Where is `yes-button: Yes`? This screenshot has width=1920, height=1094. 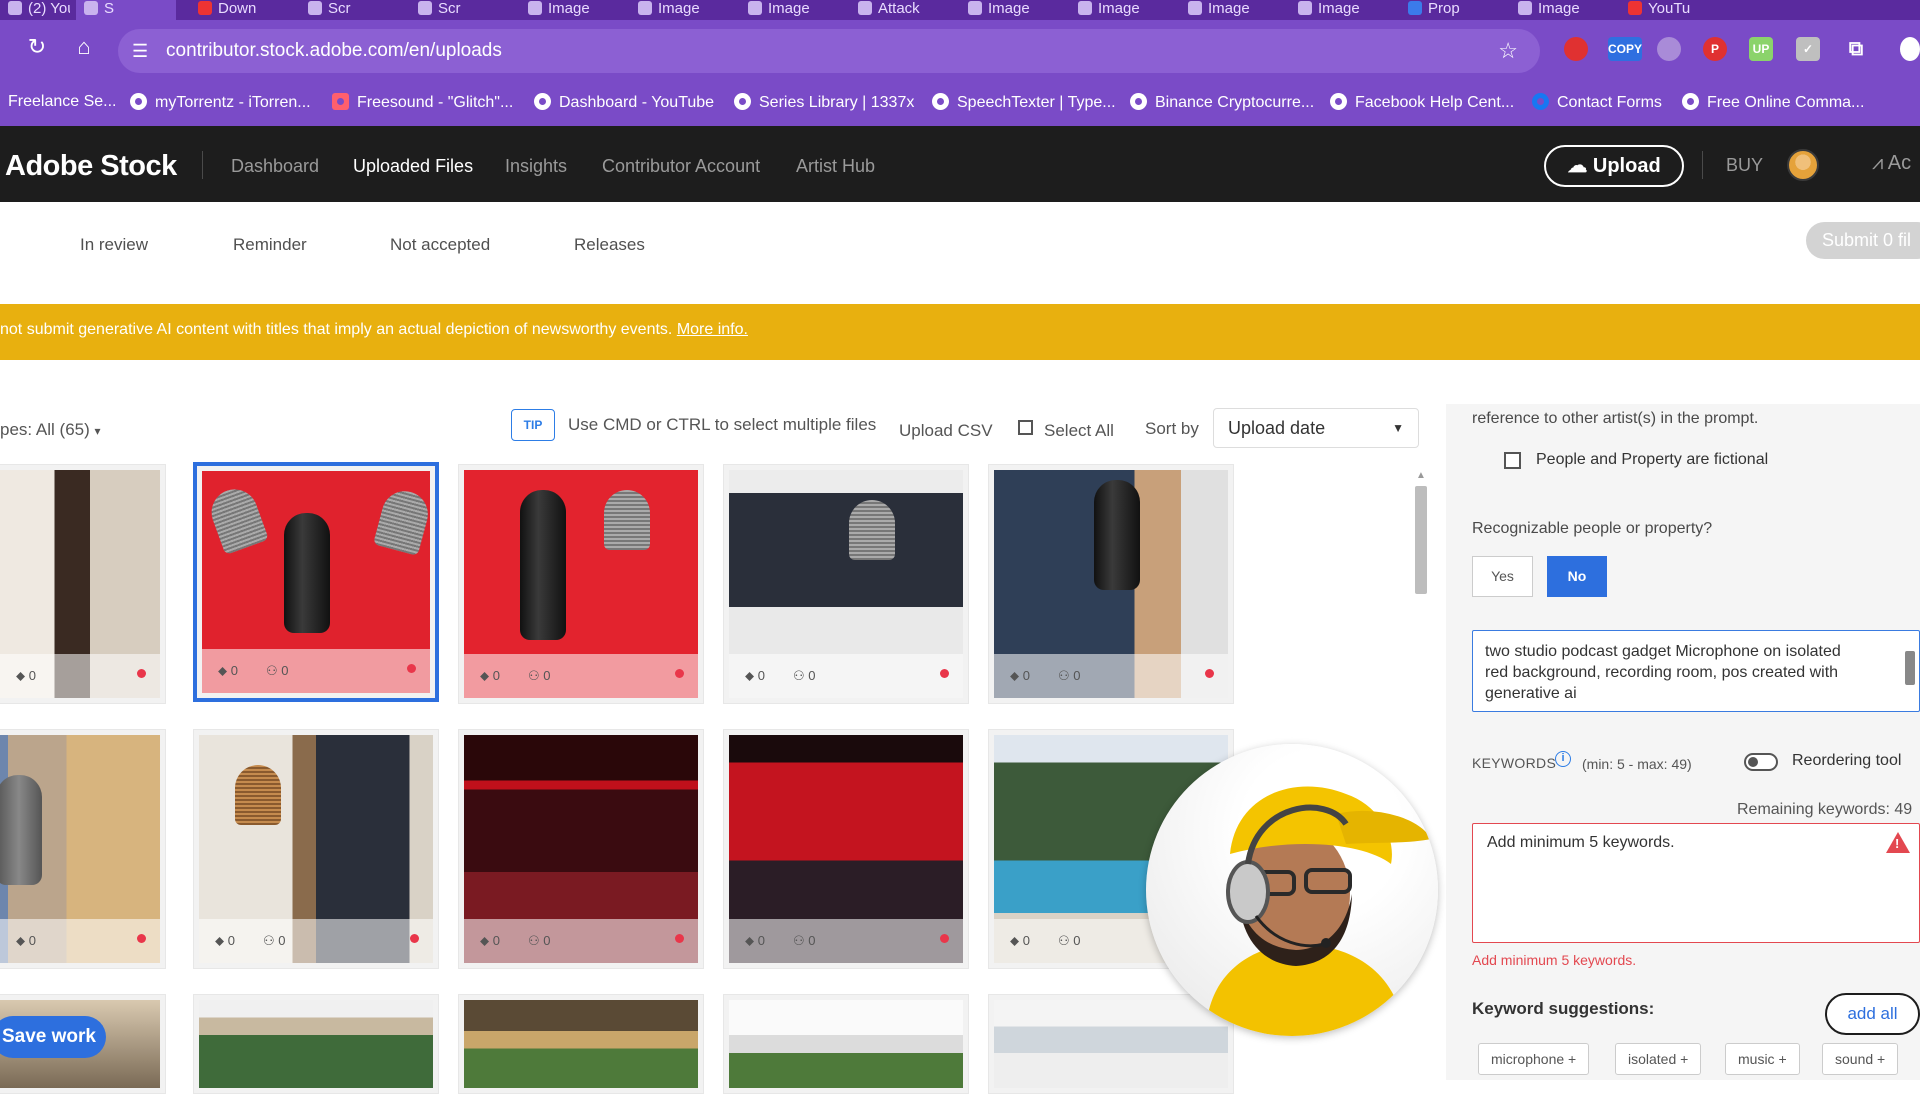 yes-button: Yes is located at coordinates (1502, 576).